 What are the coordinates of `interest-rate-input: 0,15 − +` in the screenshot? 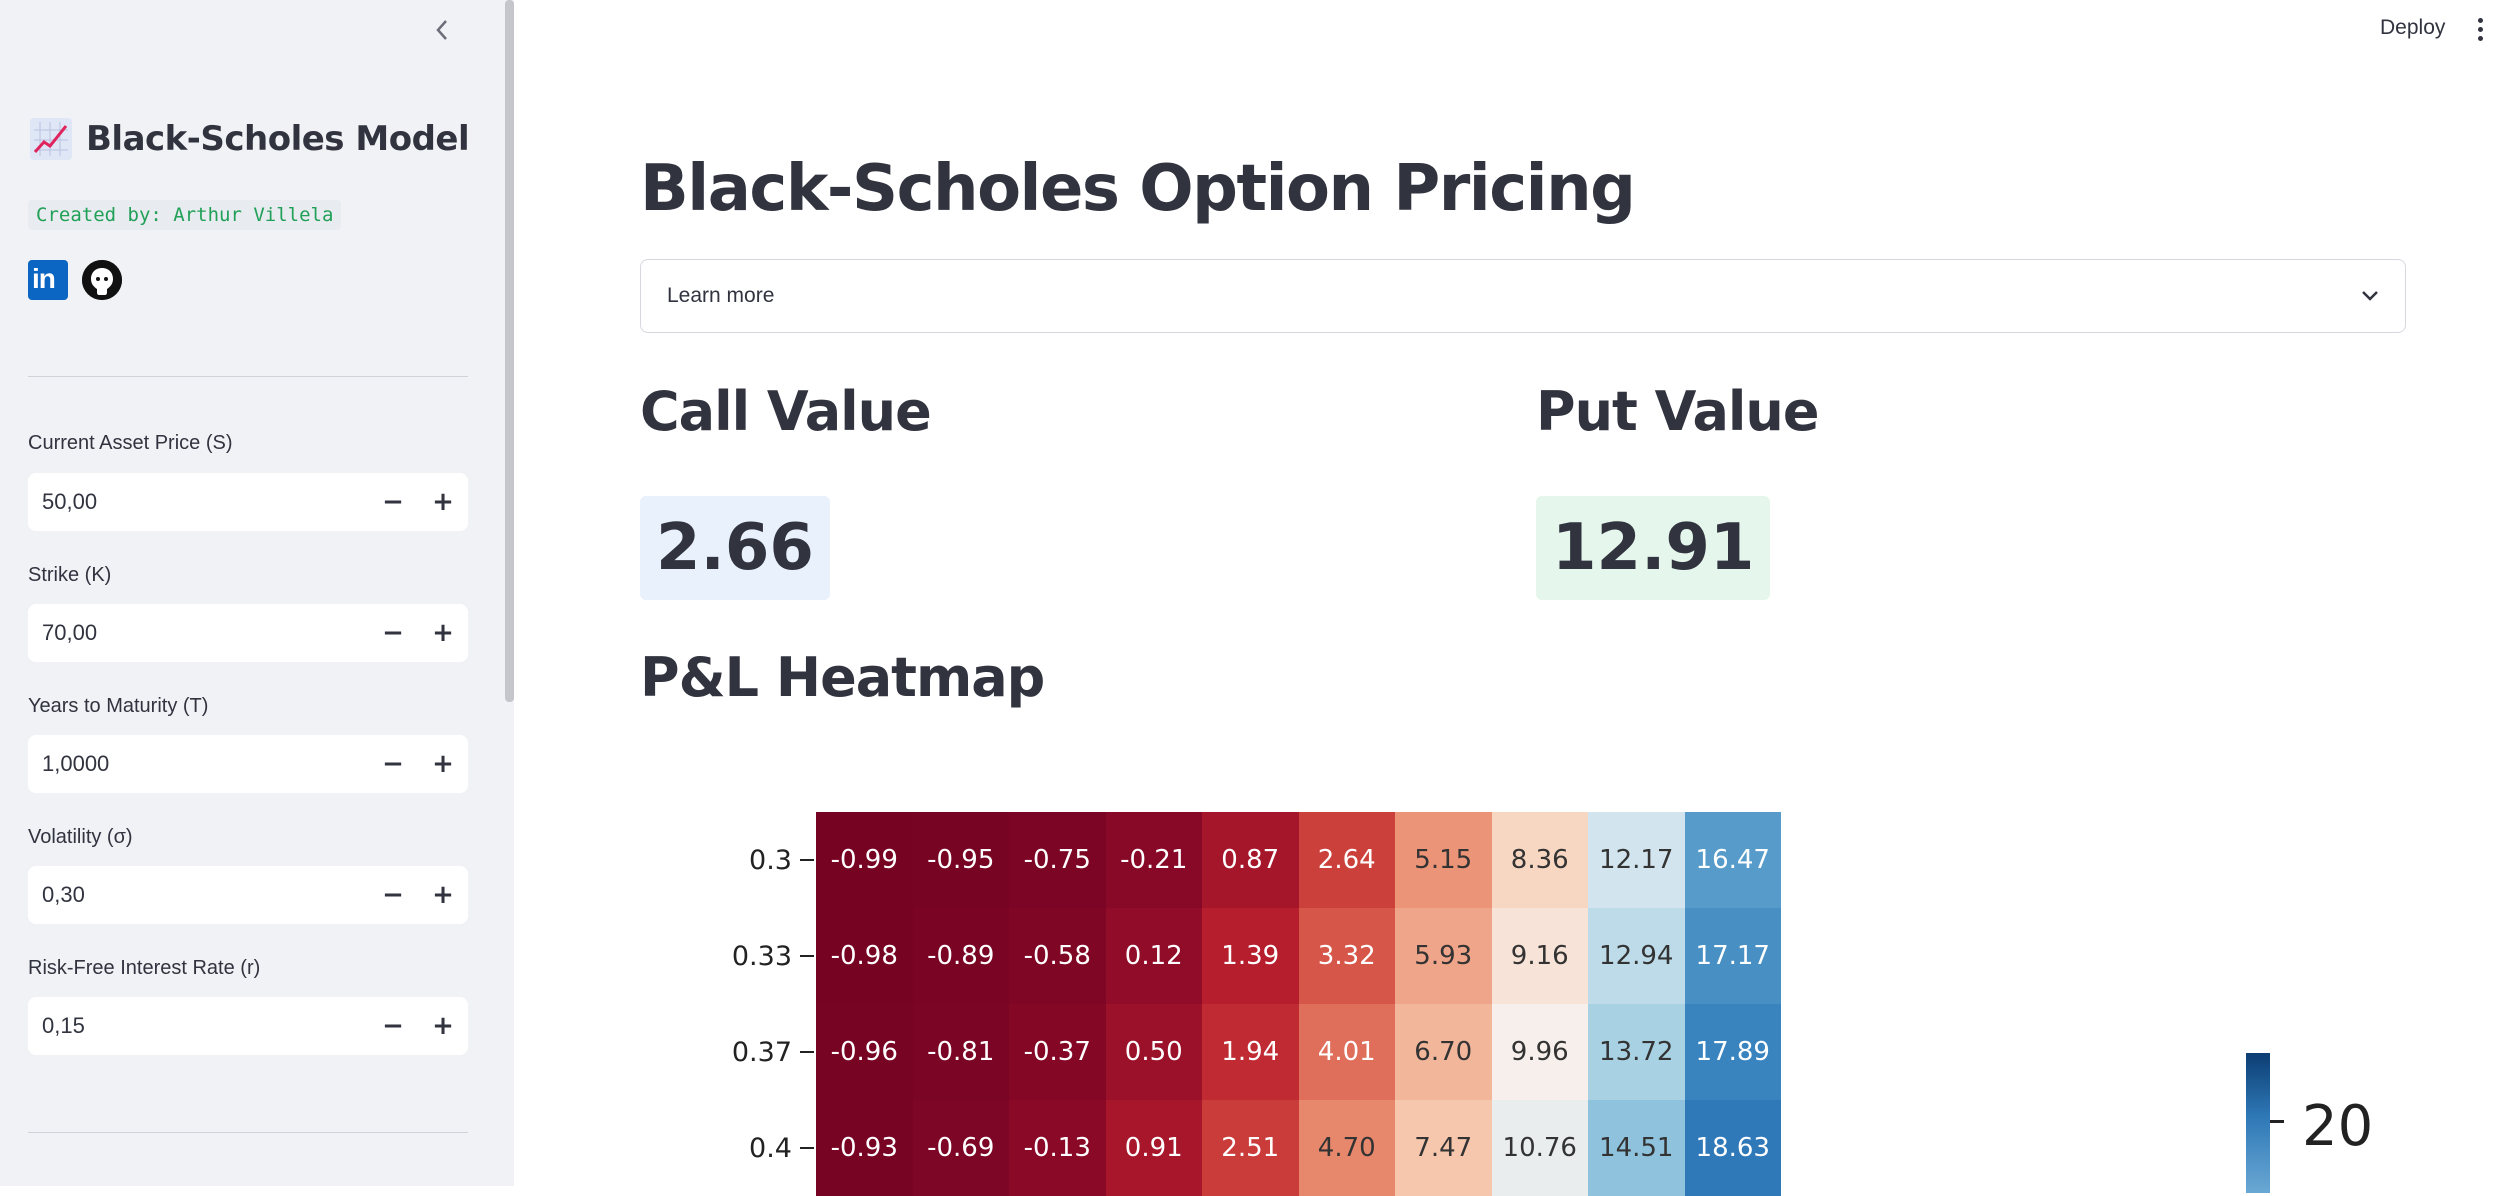 It's located at (248, 1026).